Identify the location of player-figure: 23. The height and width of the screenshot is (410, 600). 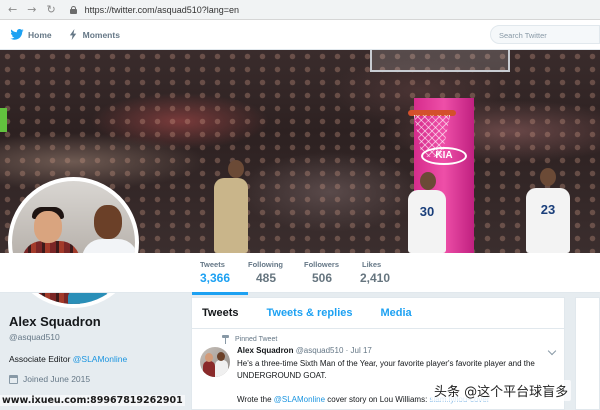
(548, 220).